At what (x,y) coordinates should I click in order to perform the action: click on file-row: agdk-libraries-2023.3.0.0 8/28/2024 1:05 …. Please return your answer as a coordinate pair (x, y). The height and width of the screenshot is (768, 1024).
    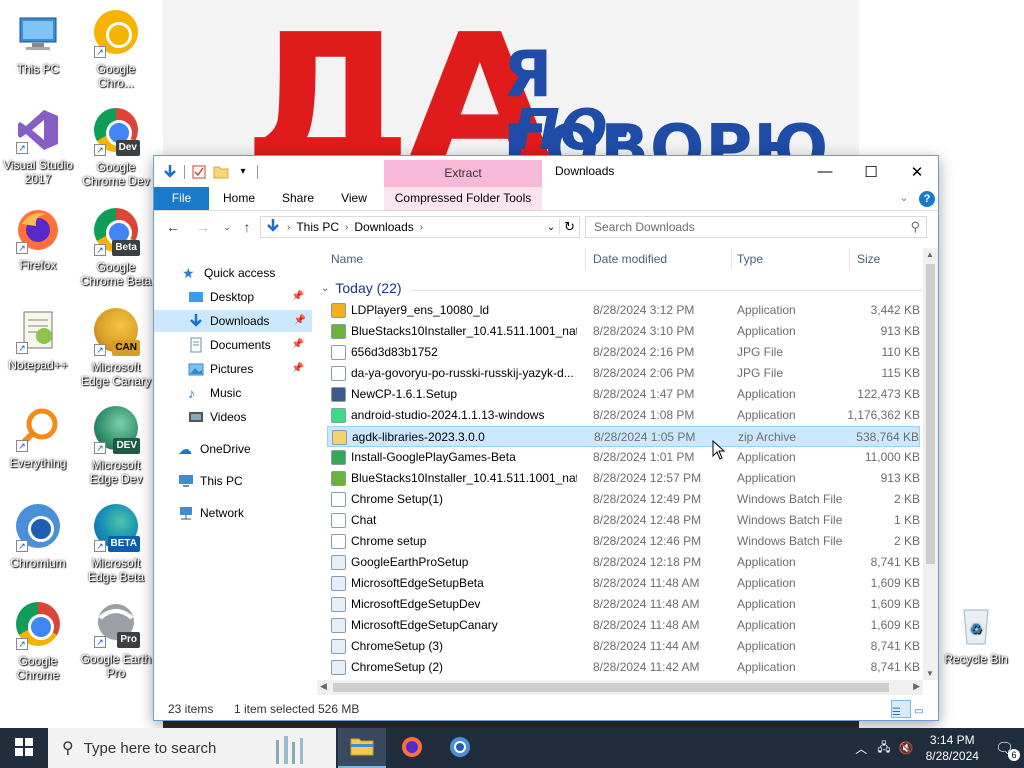
    Looking at the image, I should click on (623, 436).